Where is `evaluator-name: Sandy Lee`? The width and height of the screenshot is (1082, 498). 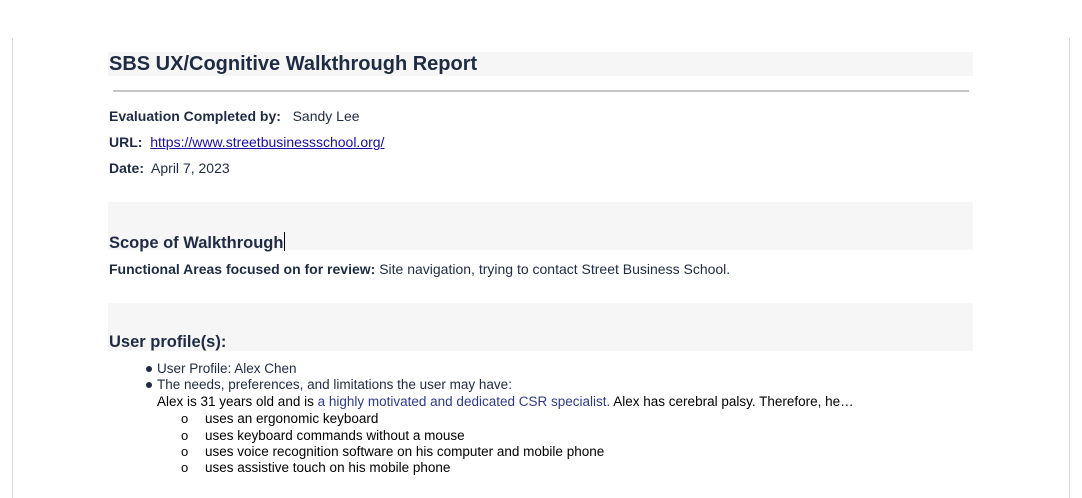
evaluator-name: Sandy Lee is located at coordinates (326, 116).